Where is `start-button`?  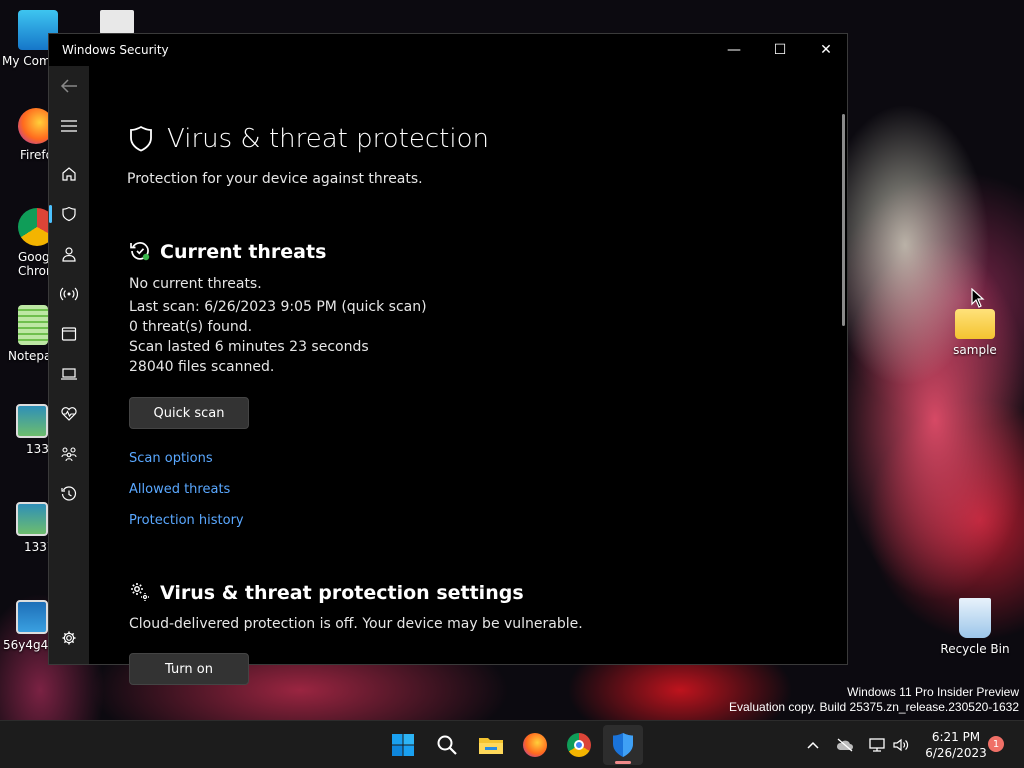
start-button is located at coordinates (403, 745).